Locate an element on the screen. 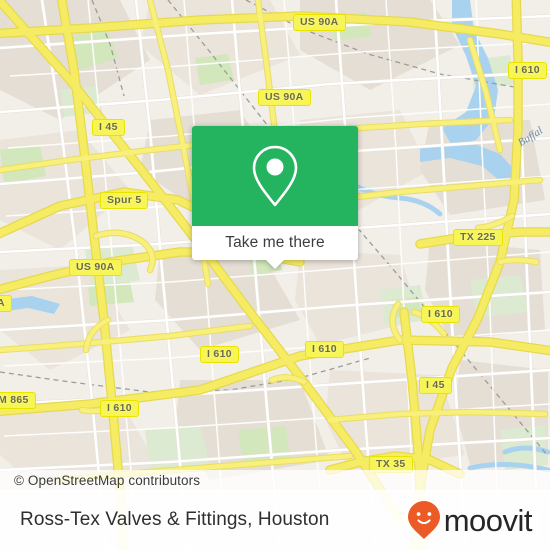  shield-i-610-east: I 610 is located at coordinates (440, 314).